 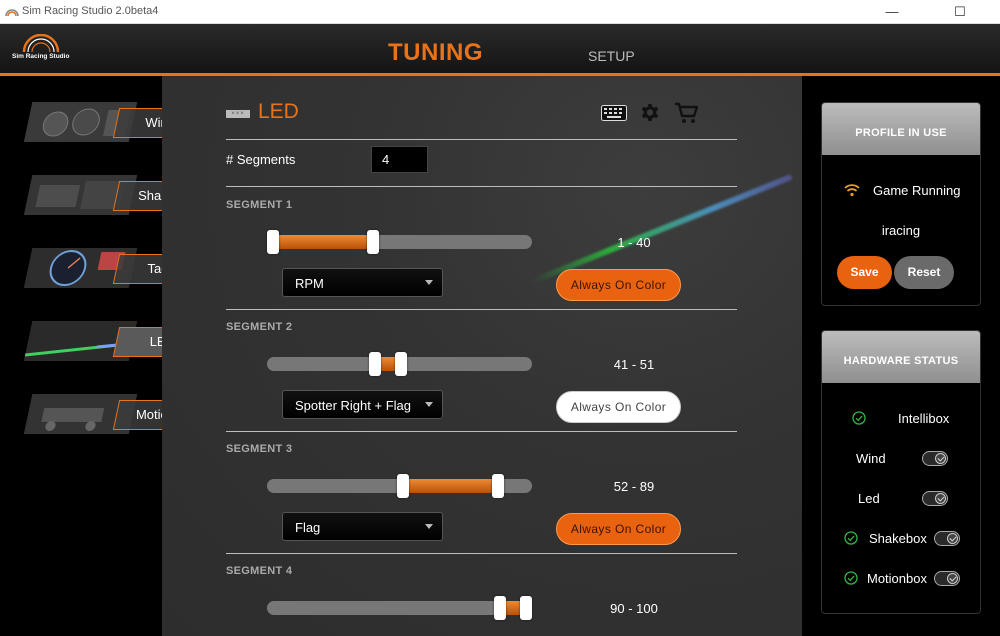 I want to click on minimize-button: —, so click(x=892, y=12).